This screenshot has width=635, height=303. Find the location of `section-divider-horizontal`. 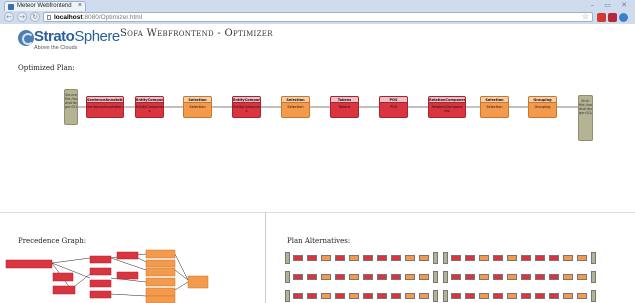

section-divider-horizontal is located at coordinates (317, 212).